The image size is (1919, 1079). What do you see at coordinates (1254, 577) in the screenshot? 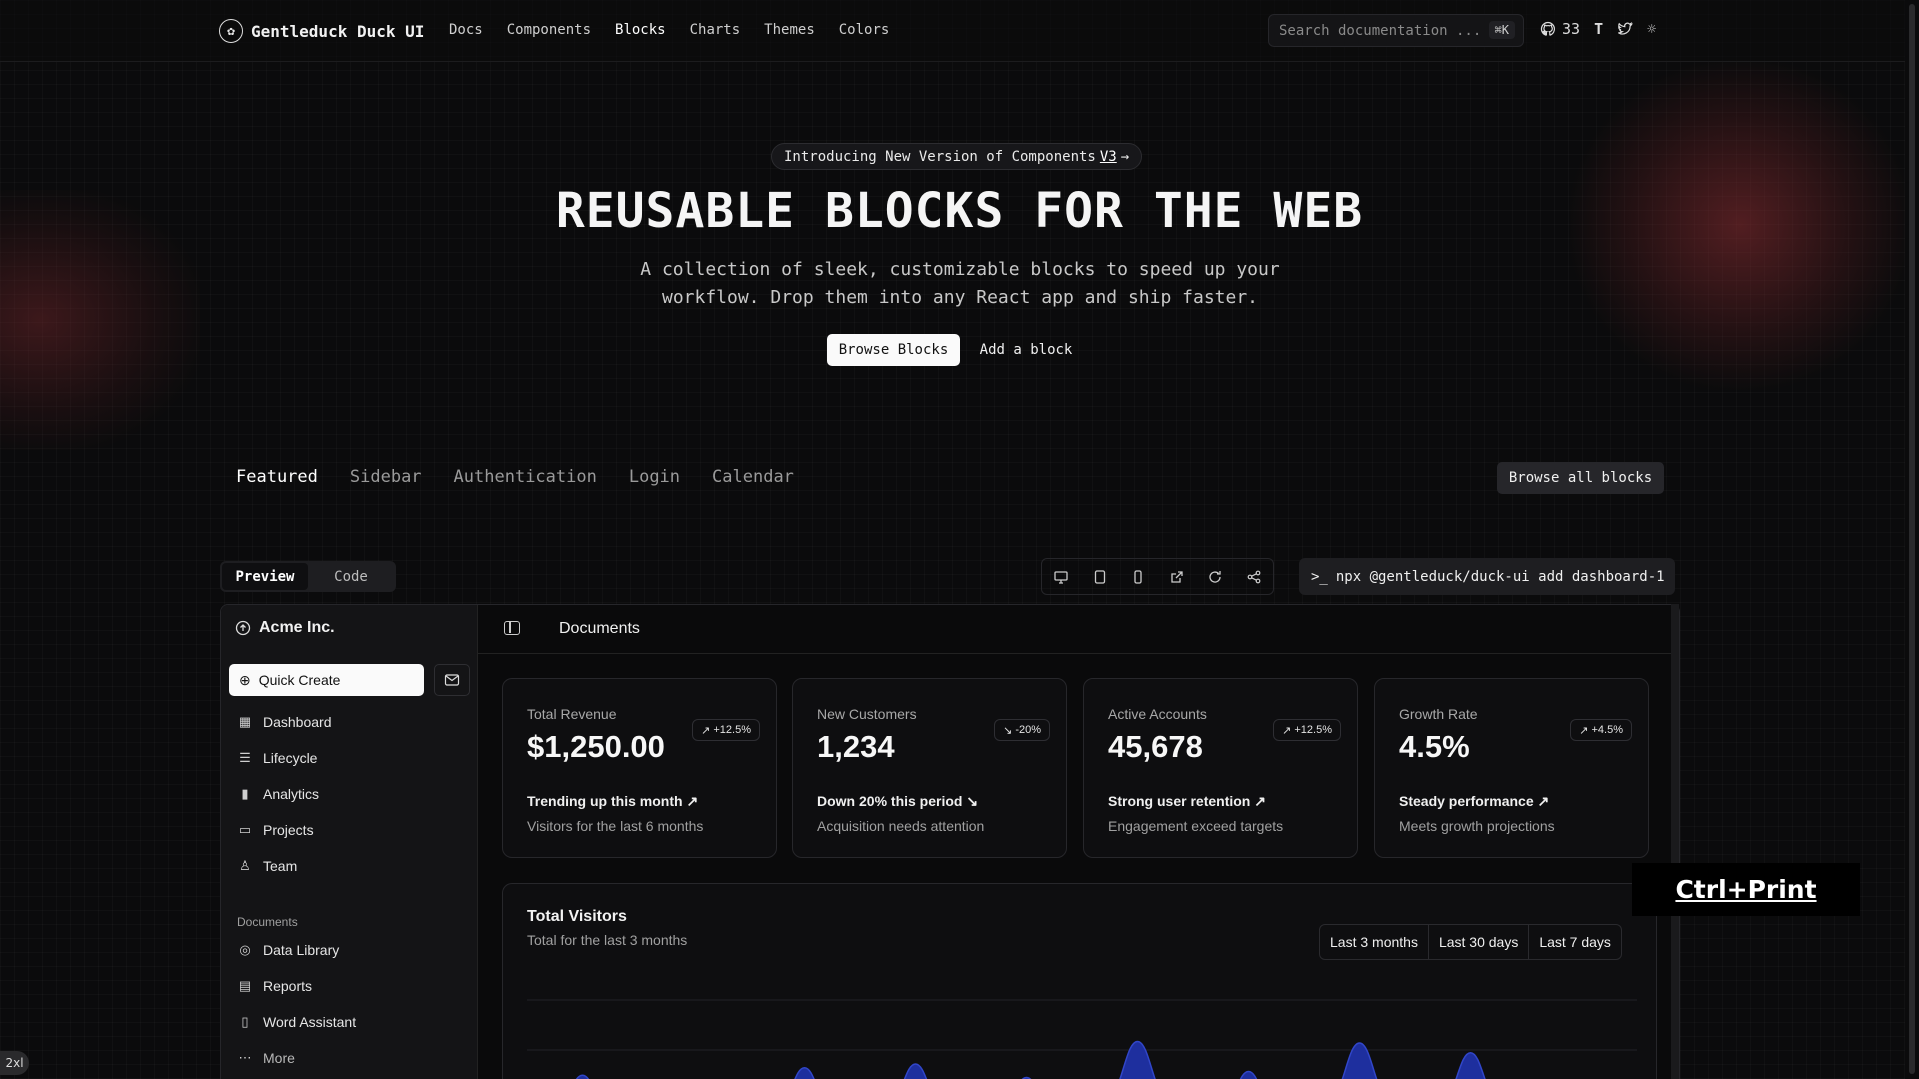
I see `share-icon` at bounding box center [1254, 577].